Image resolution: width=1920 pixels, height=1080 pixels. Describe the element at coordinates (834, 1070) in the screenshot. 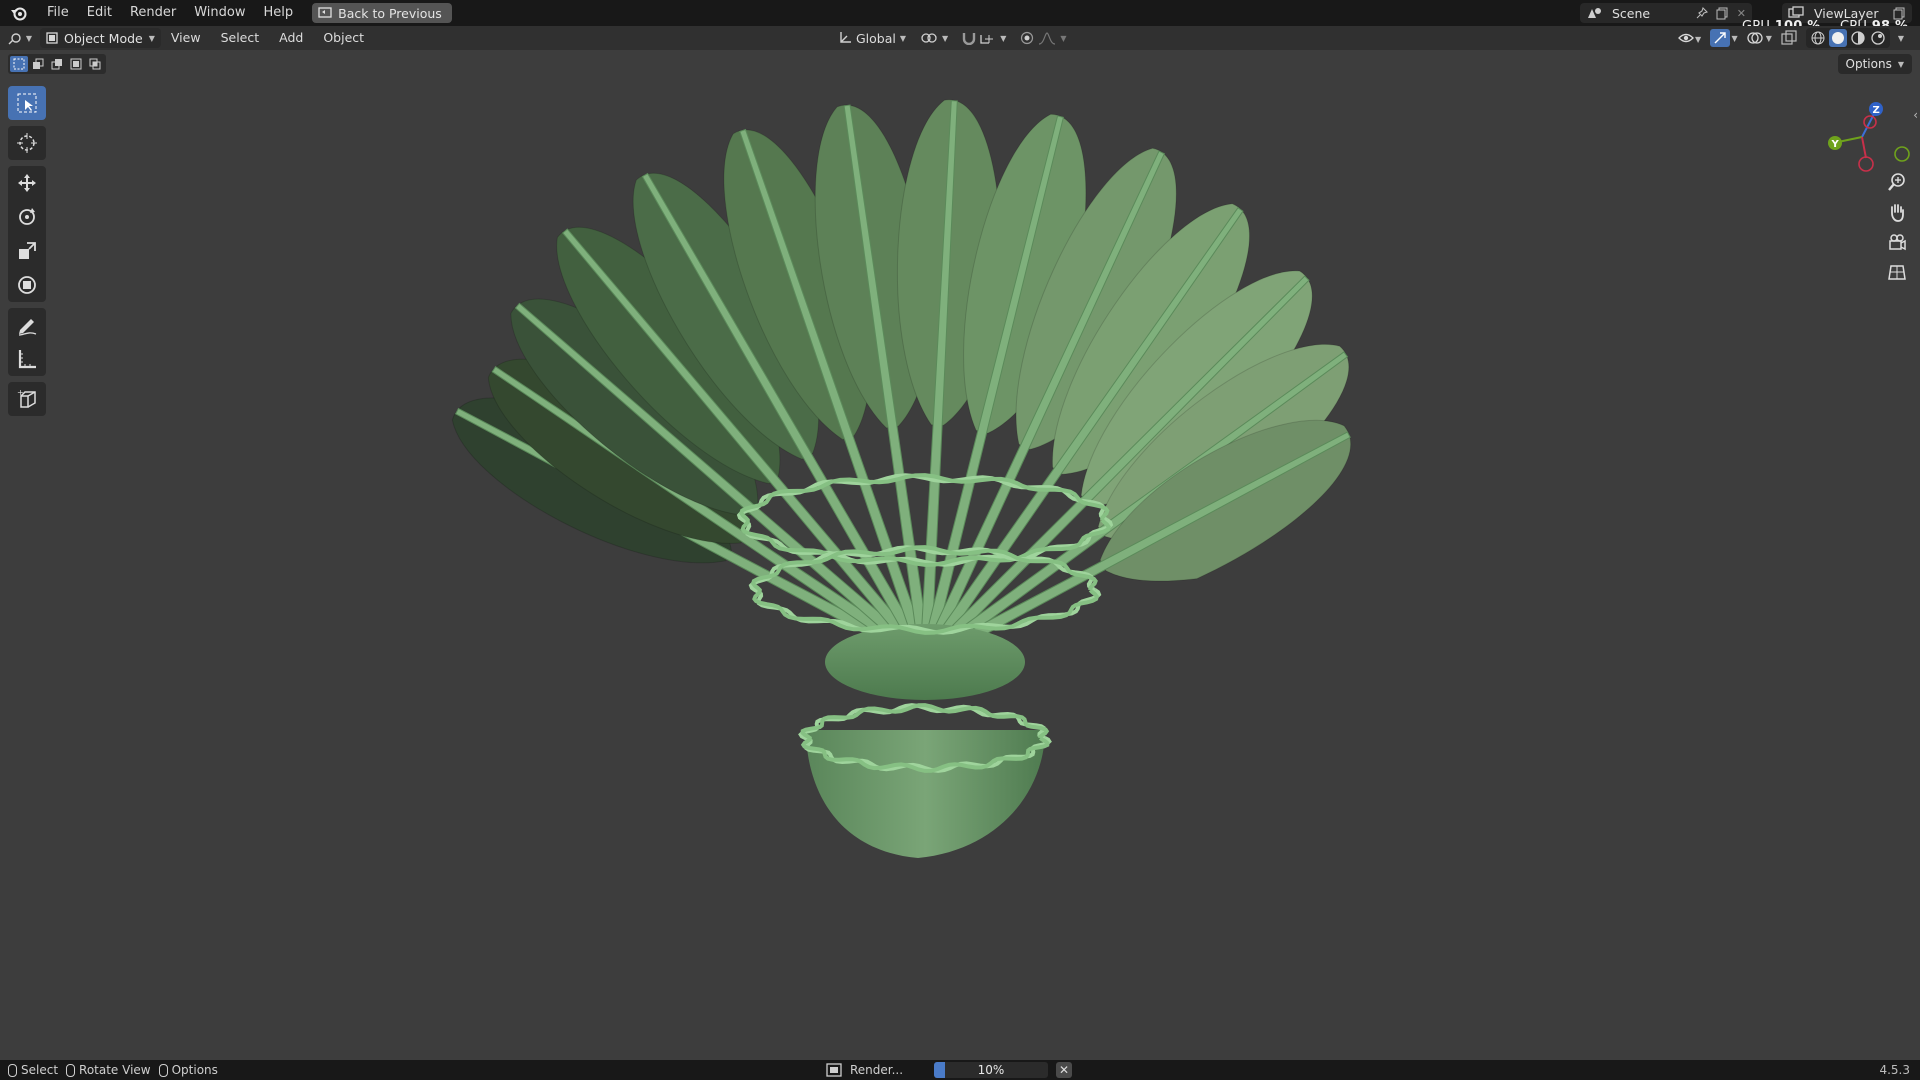

I see `render-job-icon` at that location.